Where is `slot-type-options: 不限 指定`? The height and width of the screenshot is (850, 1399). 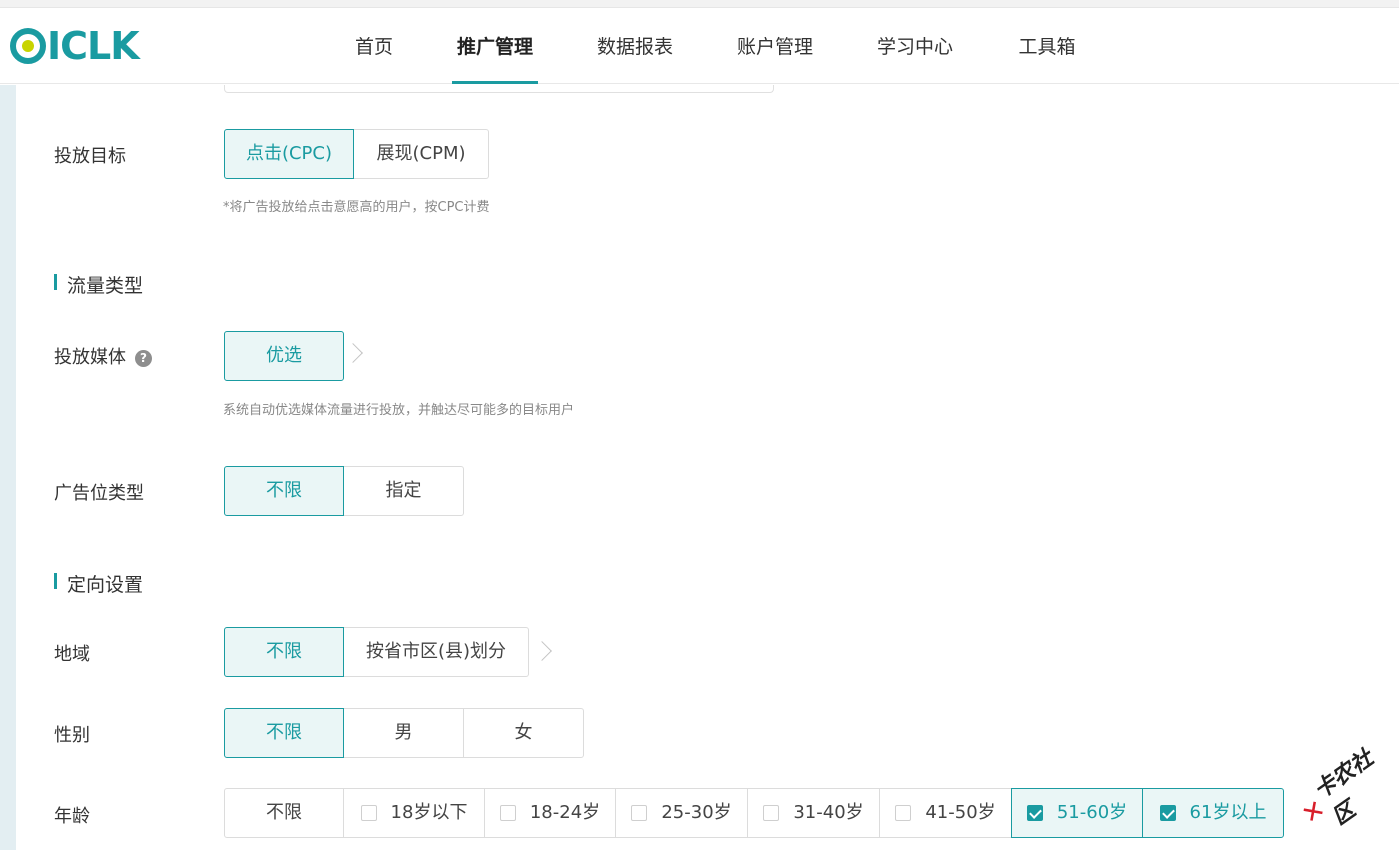 slot-type-options: 不限 指定 is located at coordinates (344, 491).